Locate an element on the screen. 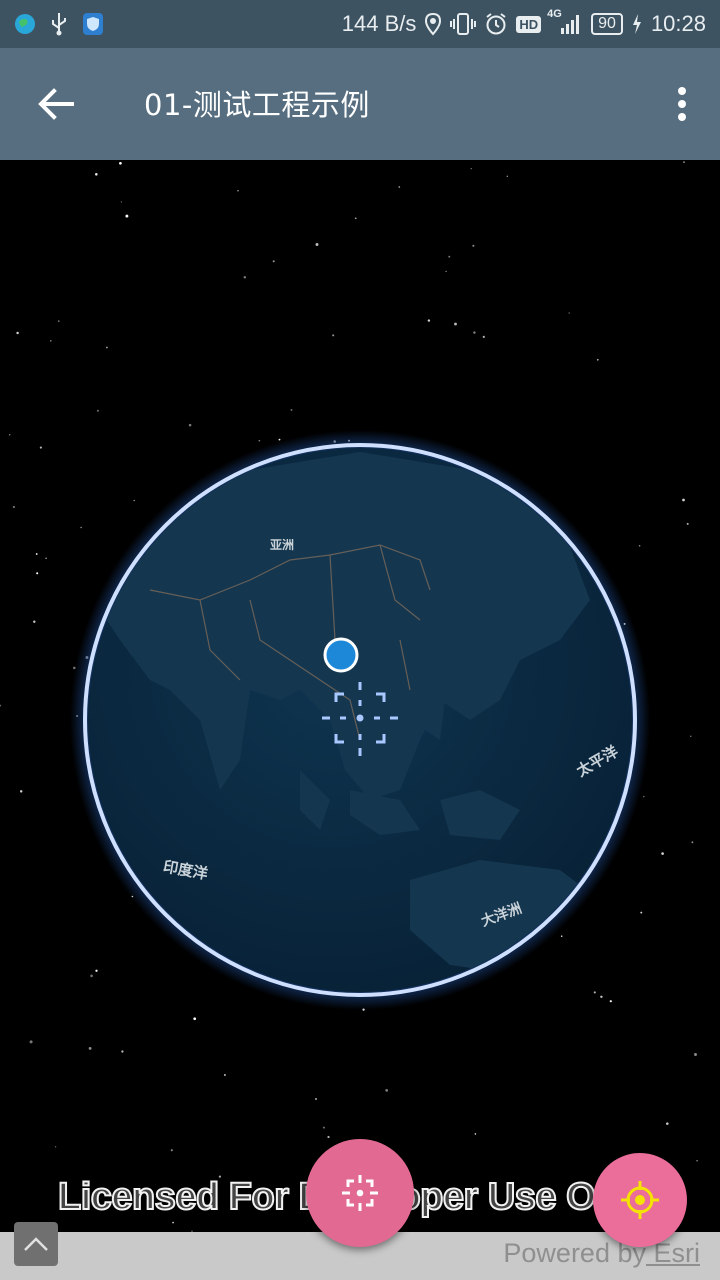 This screenshot has height=1280, width=720. status-bar: 144 B/s HD 4G 90 10:28 is located at coordinates (360, 24).